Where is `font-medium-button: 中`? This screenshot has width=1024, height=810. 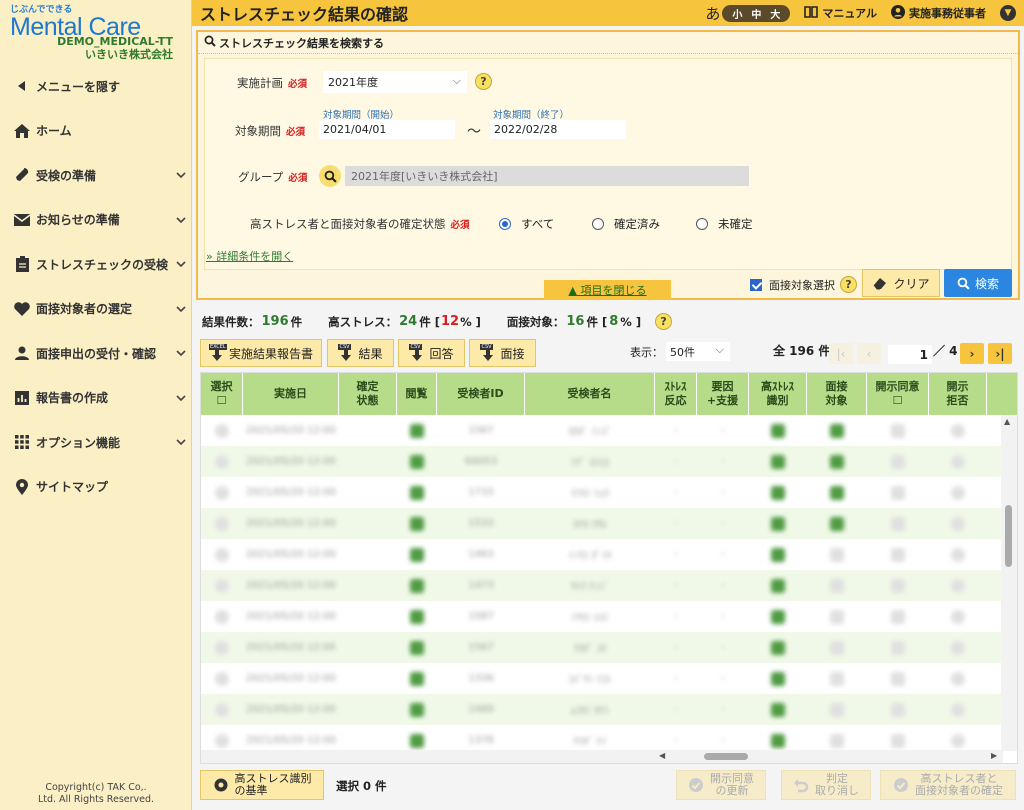
font-medium-button: 中 is located at coordinates (756, 13).